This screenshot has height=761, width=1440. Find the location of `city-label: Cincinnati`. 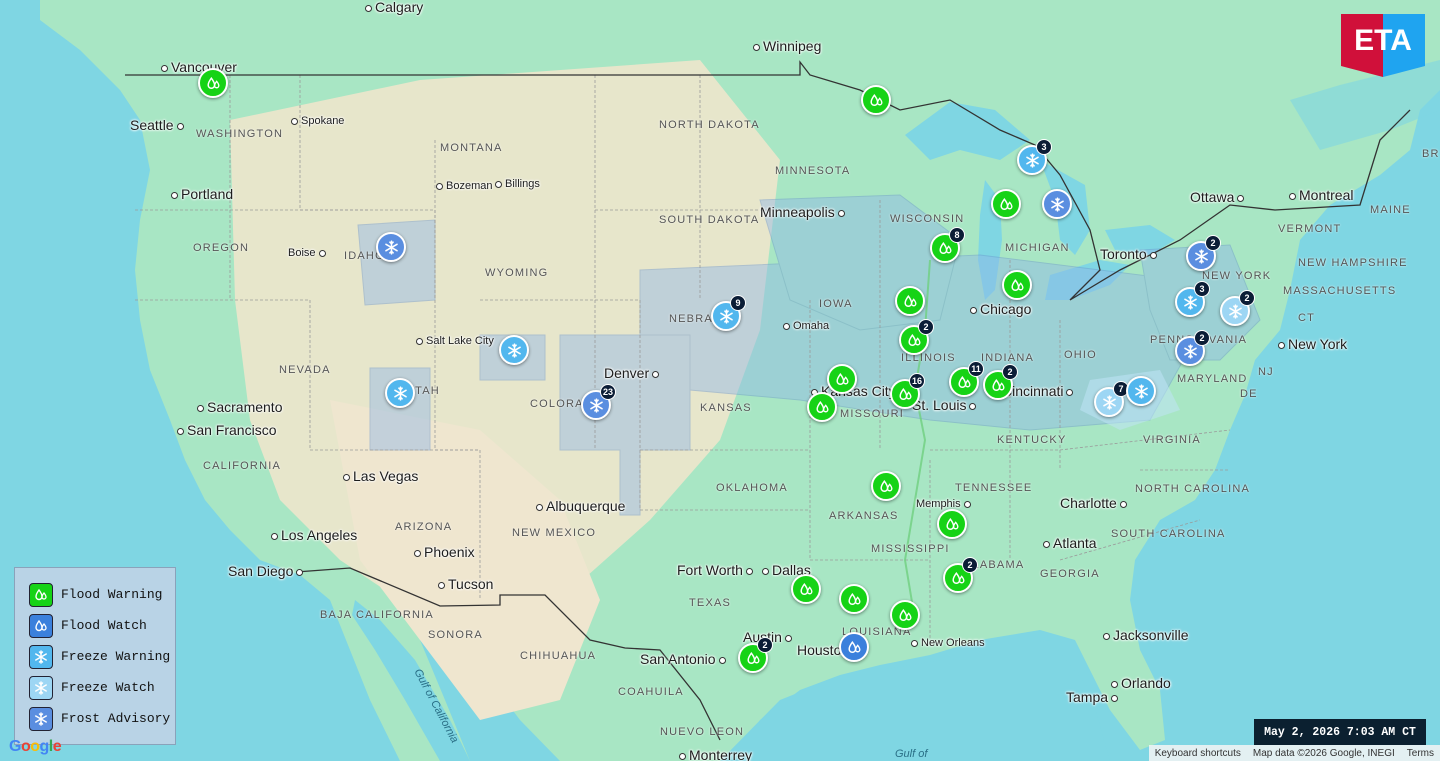

city-label: Cincinnati is located at coordinates (1039, 391).